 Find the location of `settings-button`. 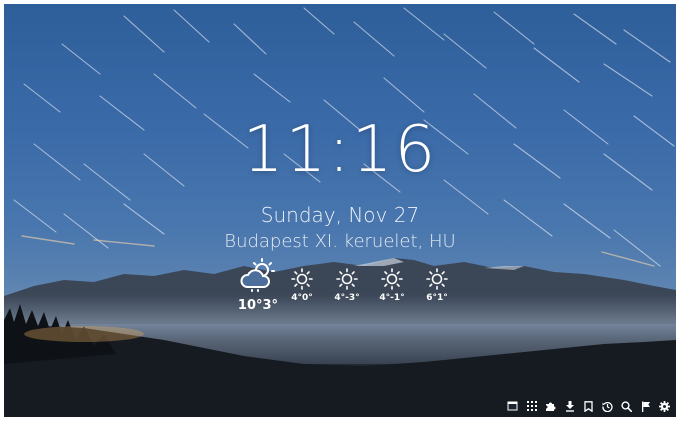

settings-button is located at coordinates (664, 406).